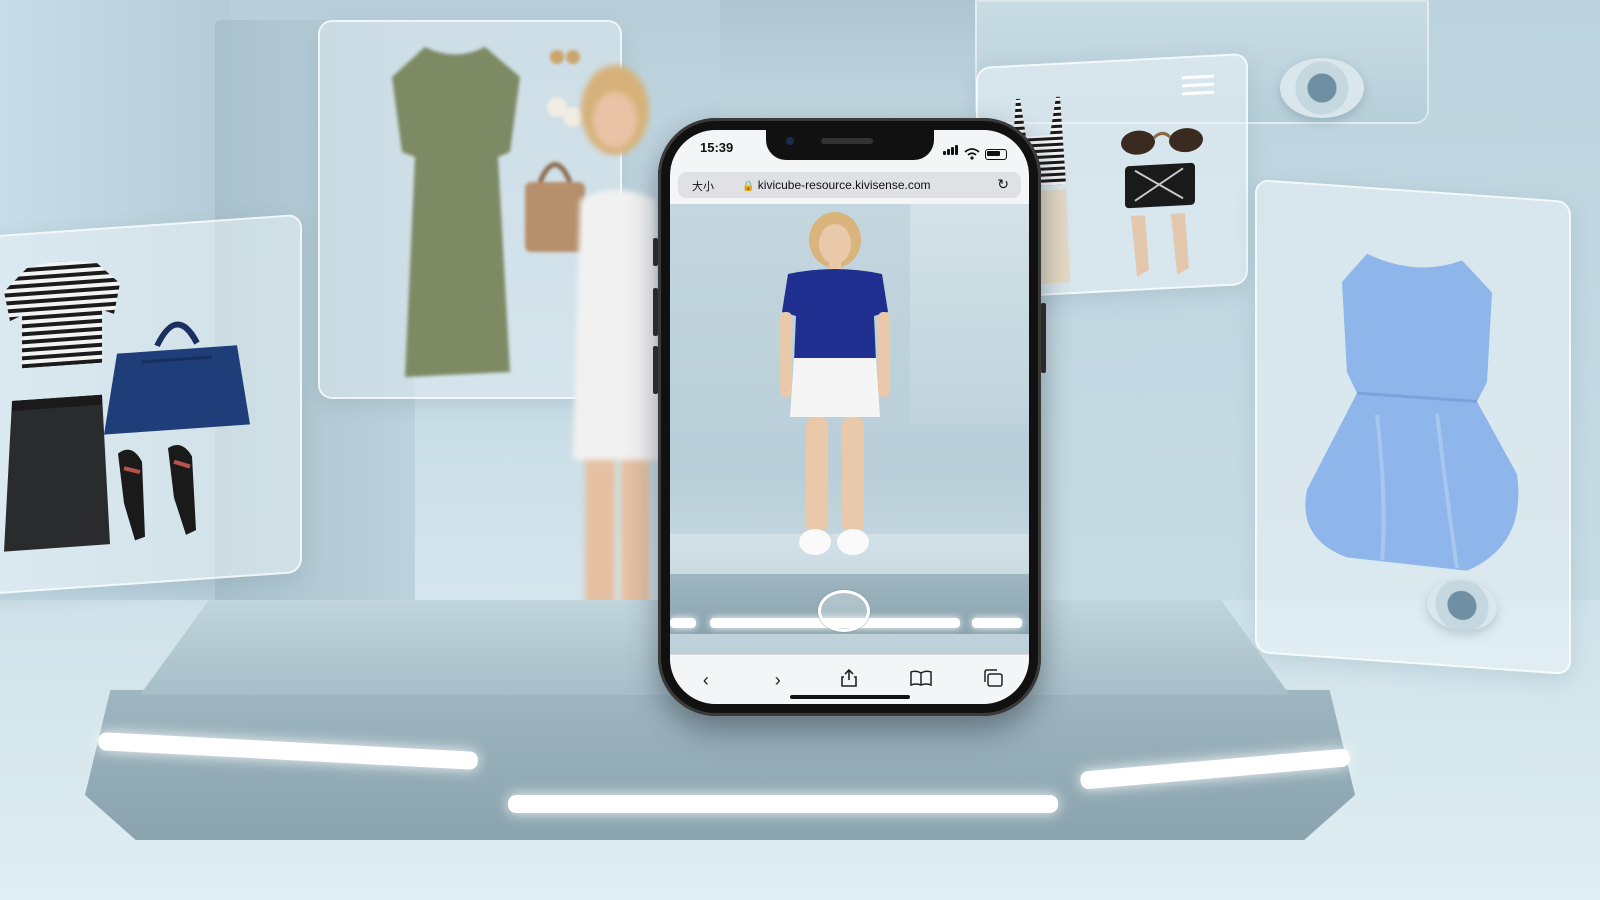 This screenshot has width=1600, height=900. I want to click on hamburger-menu-icon, so click(1198, 85).